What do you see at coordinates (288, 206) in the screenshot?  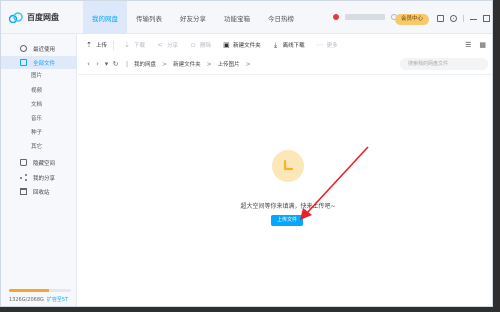 I see `empty-state-message: 超大空间等你来填满，快来上传吧~` at bounding box center [288, 206].